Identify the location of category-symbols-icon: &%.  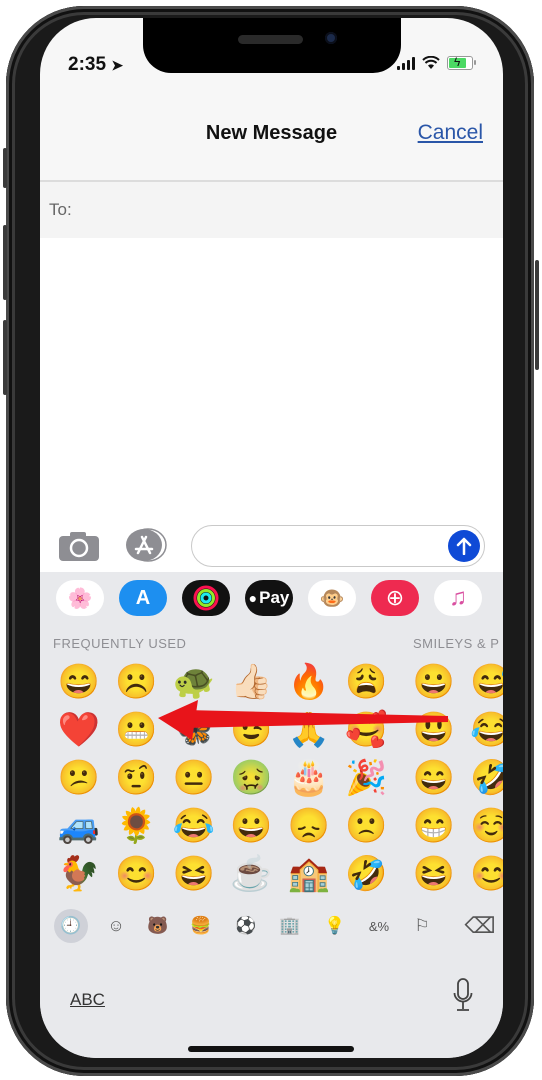
(379, 926).